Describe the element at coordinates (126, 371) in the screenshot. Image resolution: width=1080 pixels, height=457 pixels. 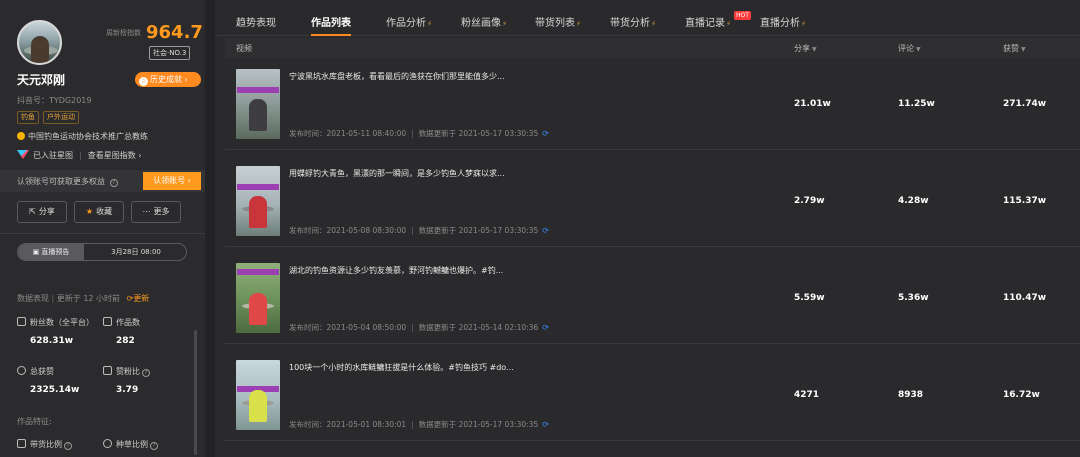
I see `ratio-label: 赞粉比?` at that location.